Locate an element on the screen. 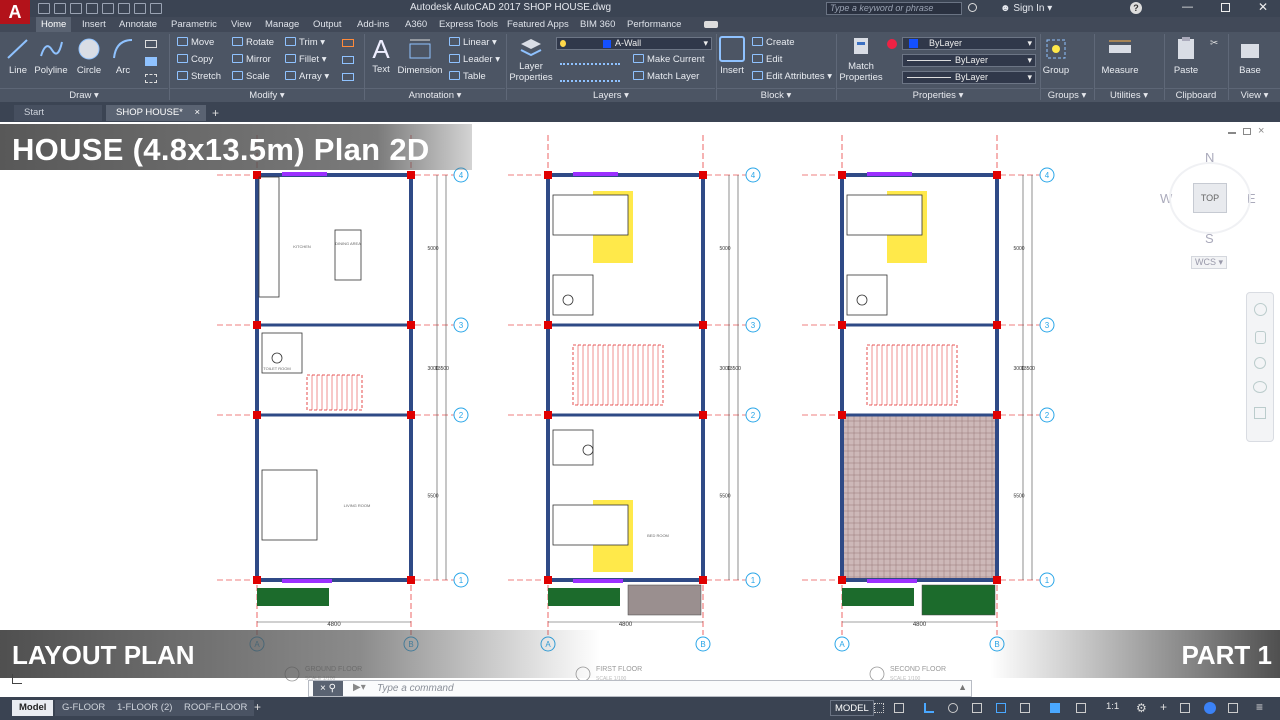 The width and height of the screenshot is (1280, 720). erase-icon is located at coordinates (348, 43).